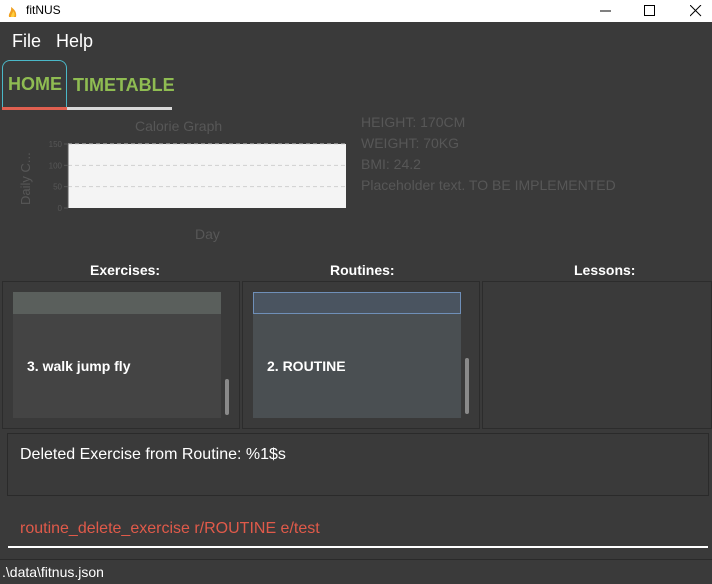 Image resolution: width=712 pixels, height=584 pixels. I want to click on routine-list: 2. ROUTINE, so click(357, 355).